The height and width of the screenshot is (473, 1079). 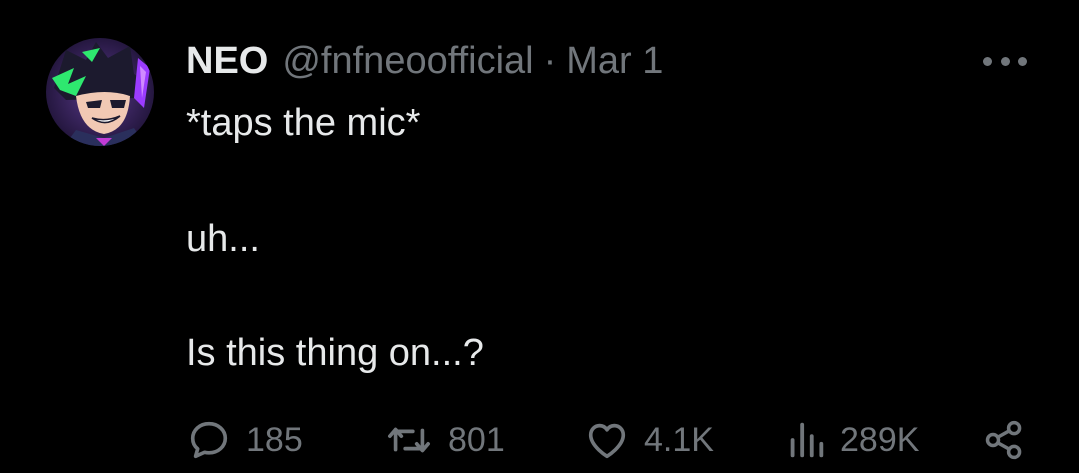 I want to click on reply-button: 185, so click(x=244, y=440).